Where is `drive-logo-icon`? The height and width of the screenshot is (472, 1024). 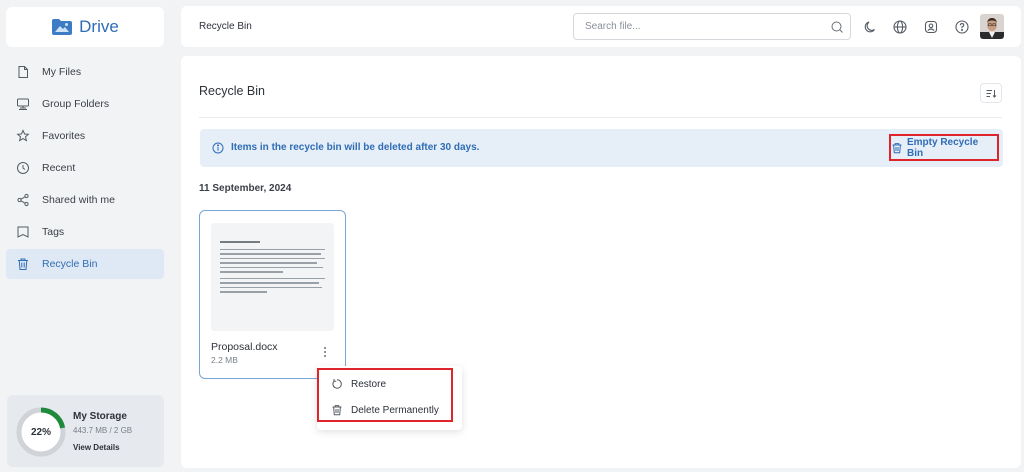
drive-logo-icon is located at coordinates (62, 27).